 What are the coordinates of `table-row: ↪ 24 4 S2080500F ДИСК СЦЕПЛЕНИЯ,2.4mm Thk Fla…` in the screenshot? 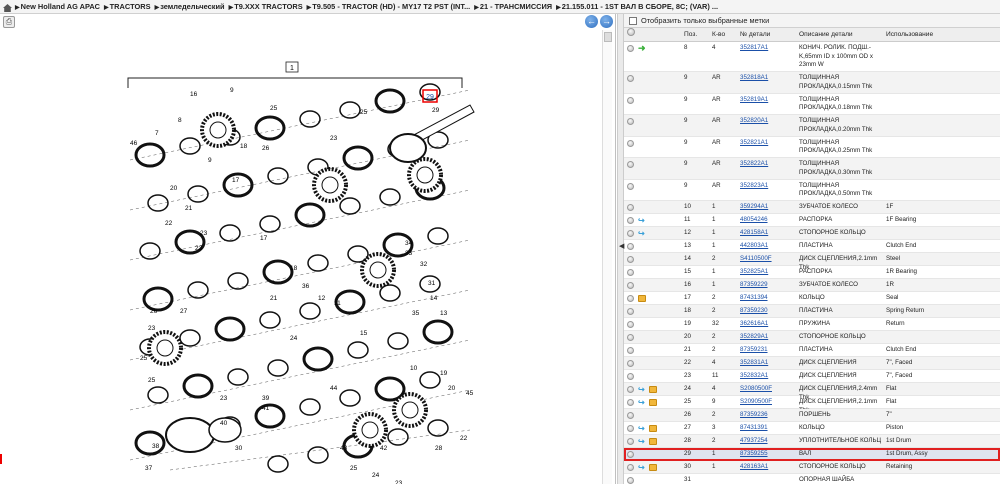 It's located at (812, 392).